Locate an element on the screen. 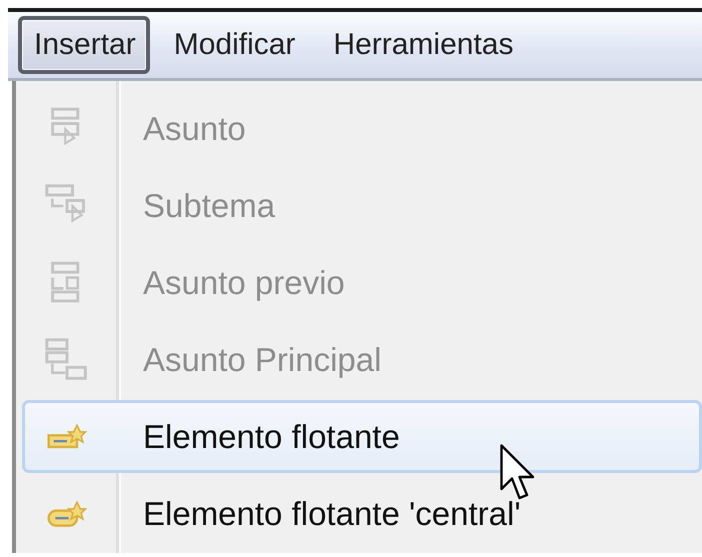  menu-bar-item: Herramientas is located at coordinates (422, 45).